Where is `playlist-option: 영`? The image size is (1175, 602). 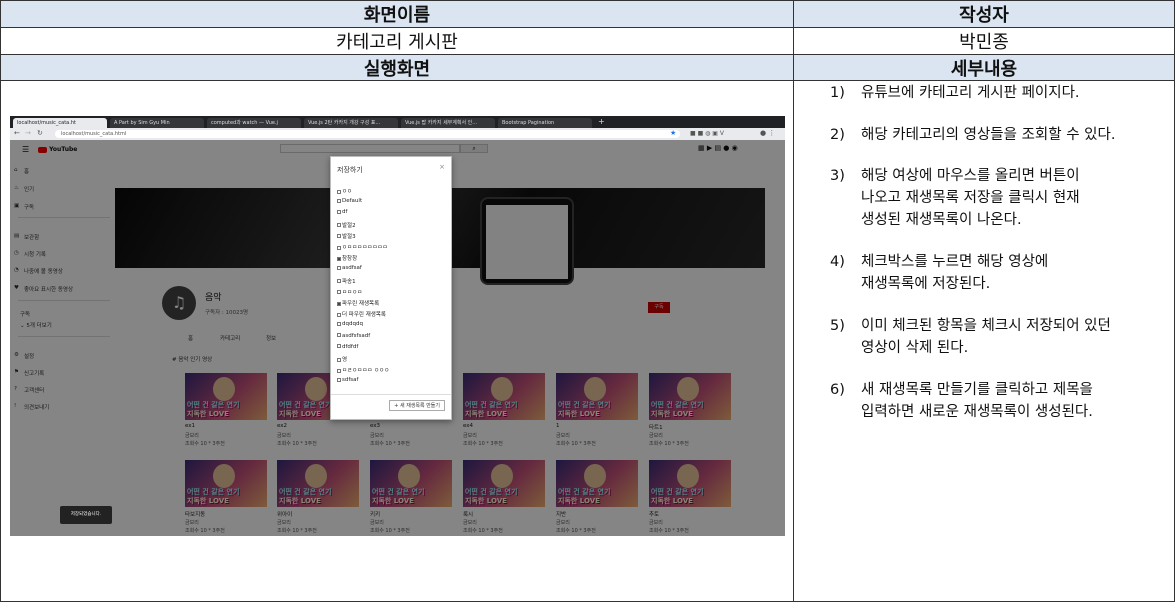 playlist-option: 영 is located at coordinates (342, 359).